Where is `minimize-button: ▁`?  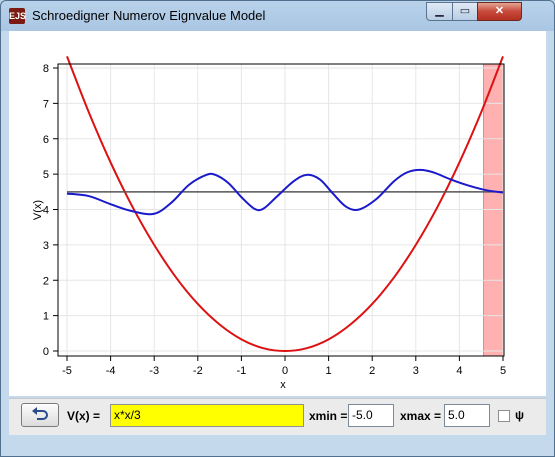 minimize-button: ▁ is located at coordinates (439, 11).